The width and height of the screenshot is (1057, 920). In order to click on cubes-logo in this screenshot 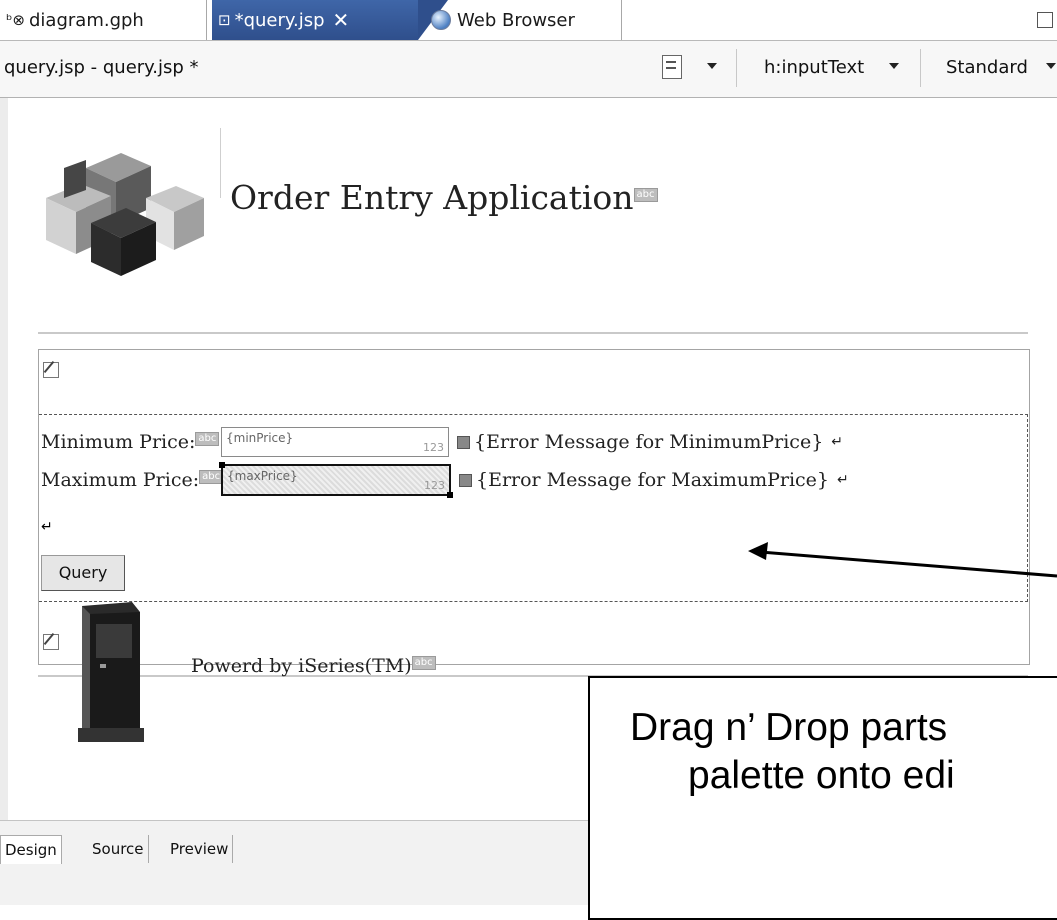, I will do `click(131, 213)`.